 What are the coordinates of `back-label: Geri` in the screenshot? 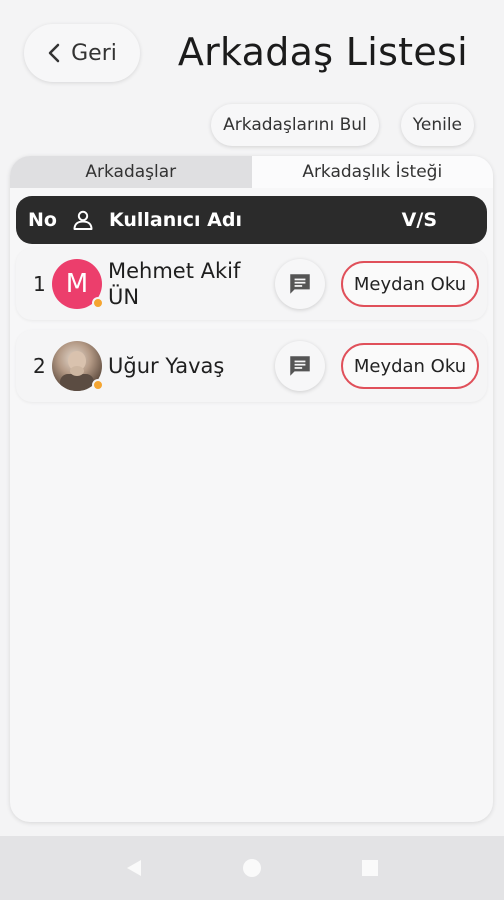 It's located at (94, 53).